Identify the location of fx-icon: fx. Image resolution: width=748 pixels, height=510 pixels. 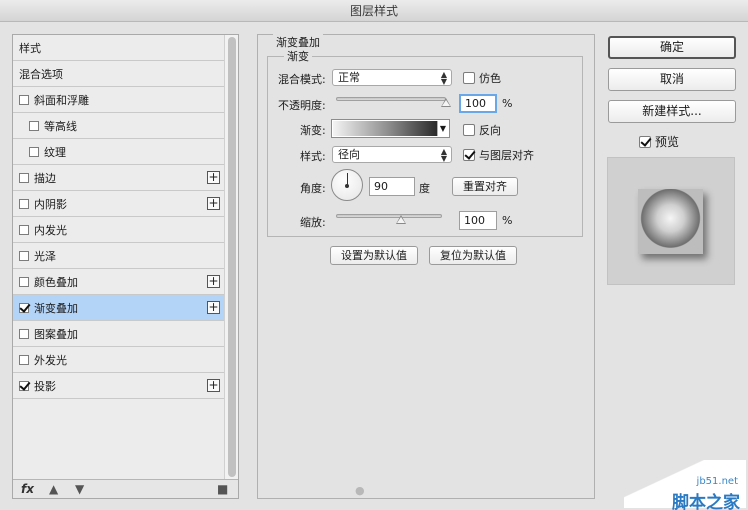
(27, 489).